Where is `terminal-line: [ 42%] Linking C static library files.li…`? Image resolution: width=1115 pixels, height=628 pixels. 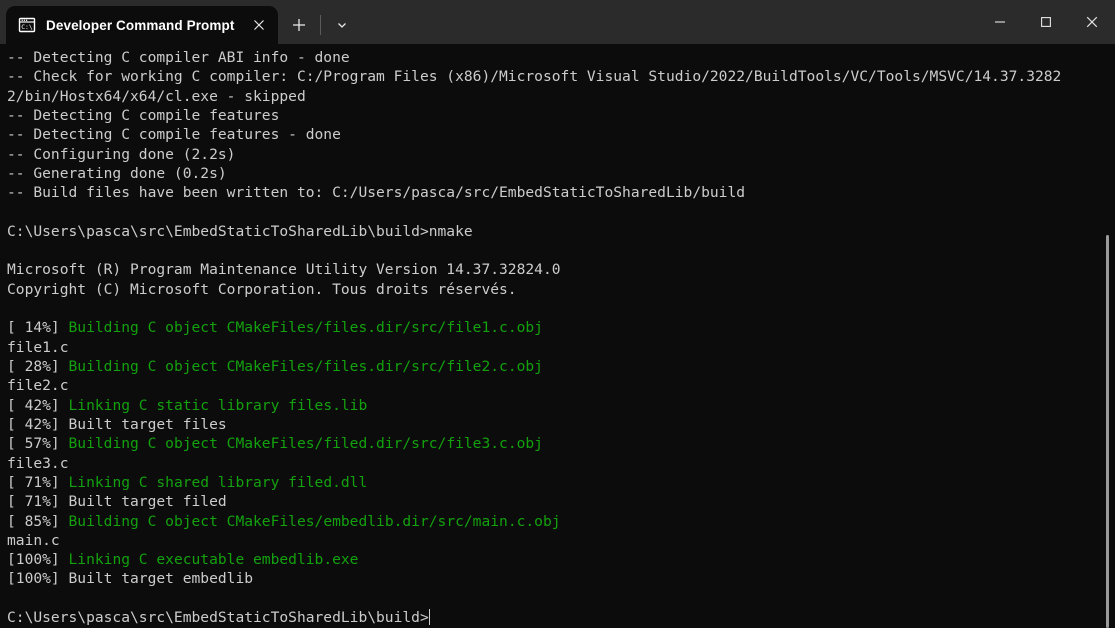 terminal-line: [ 42%] Linking C static library files.li… is located at coordinates (561, 405).